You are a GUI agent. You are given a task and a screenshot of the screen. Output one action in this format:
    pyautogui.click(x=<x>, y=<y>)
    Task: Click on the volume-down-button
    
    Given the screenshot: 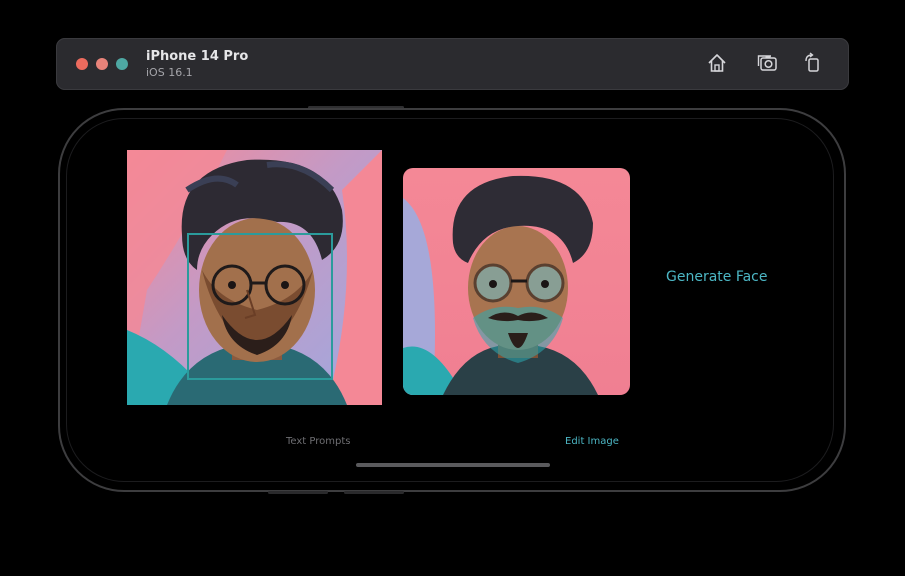 What is the action you would take?
    pyautogui.click(x=374, y=492)
    